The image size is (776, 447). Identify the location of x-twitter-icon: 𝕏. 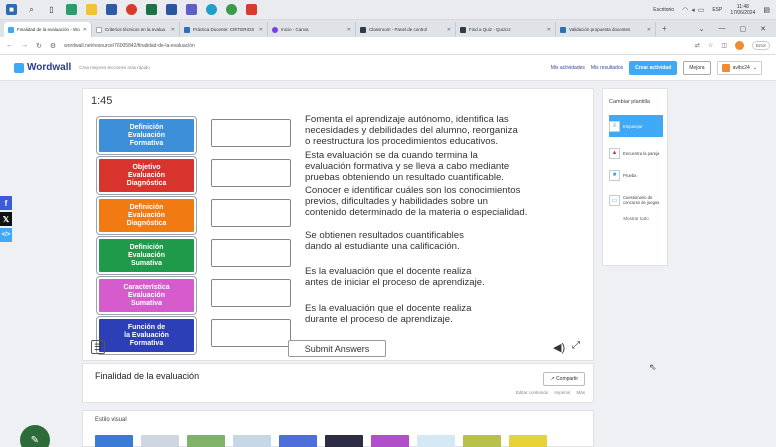
(6, 219).